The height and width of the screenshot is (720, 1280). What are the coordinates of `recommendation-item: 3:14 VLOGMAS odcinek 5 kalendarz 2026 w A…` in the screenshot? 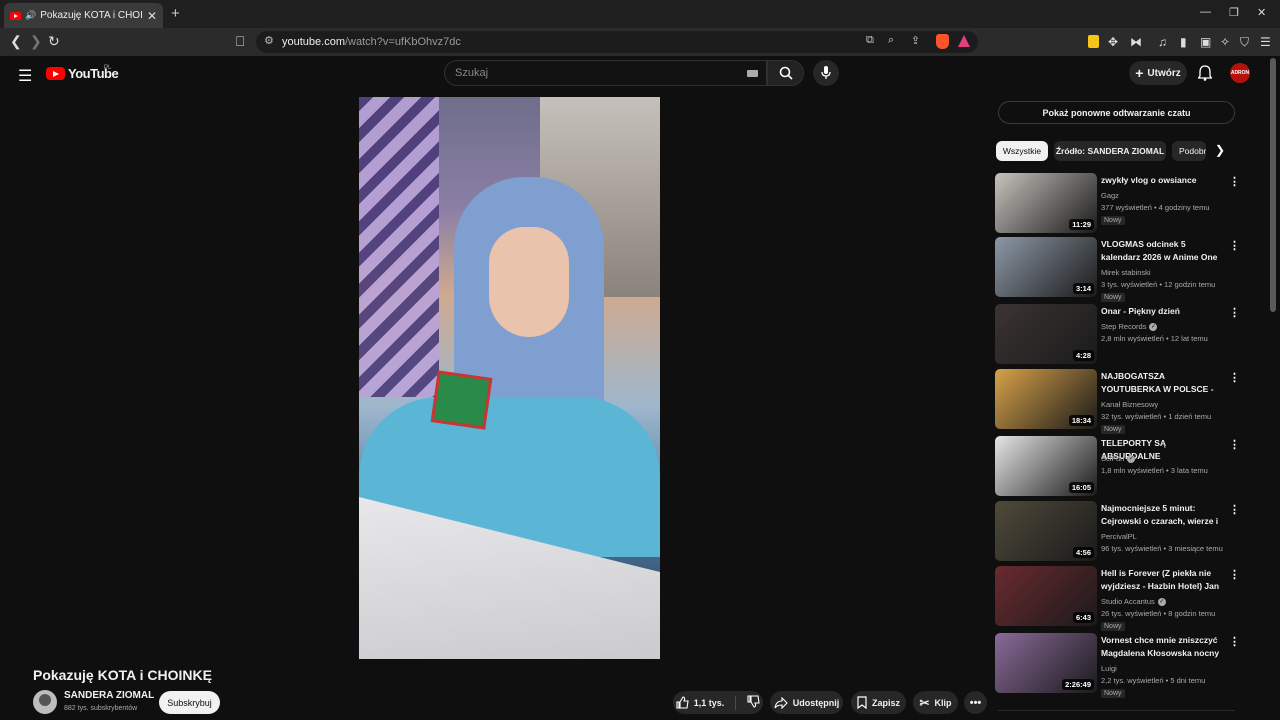 It's located at (1117, 269).